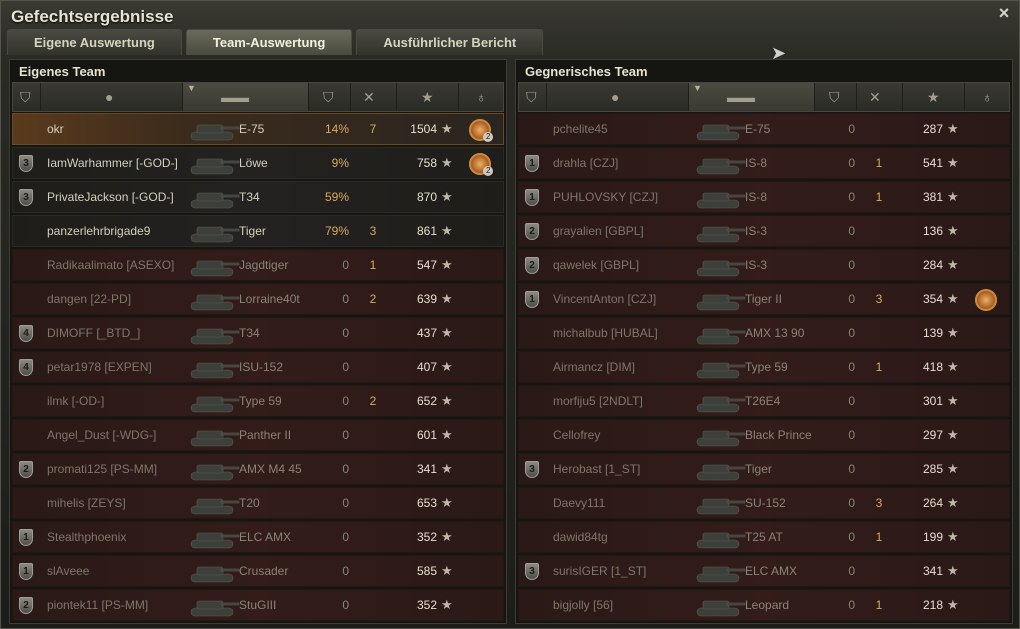  I want to click on platoon-badge-icon: 3, so click(532, 571).